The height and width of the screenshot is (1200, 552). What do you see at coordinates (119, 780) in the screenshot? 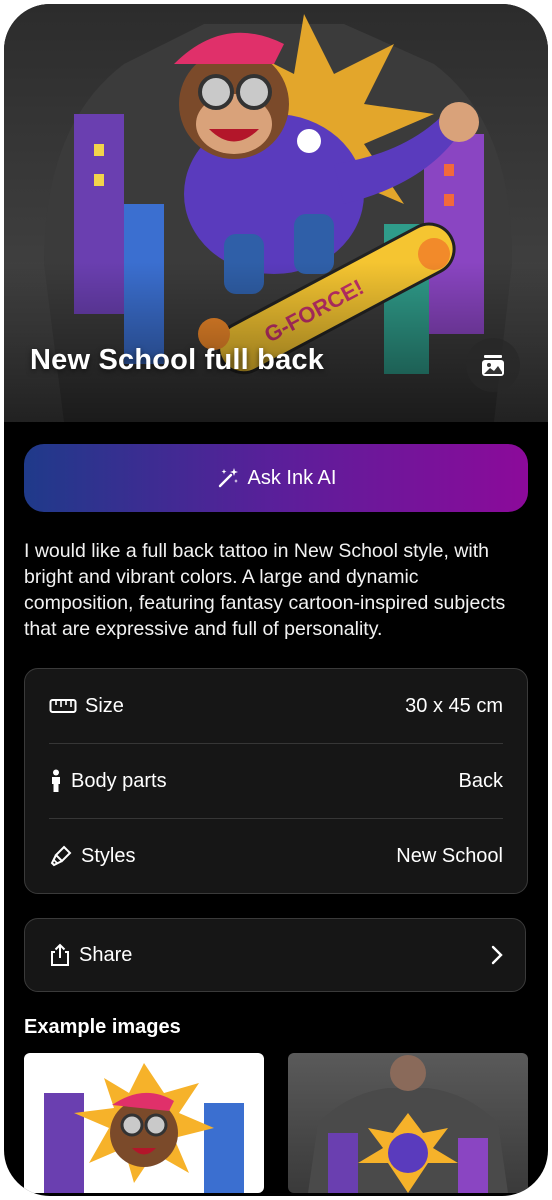
I see `detail-label: Body parts` at bounding box center [119, 780].